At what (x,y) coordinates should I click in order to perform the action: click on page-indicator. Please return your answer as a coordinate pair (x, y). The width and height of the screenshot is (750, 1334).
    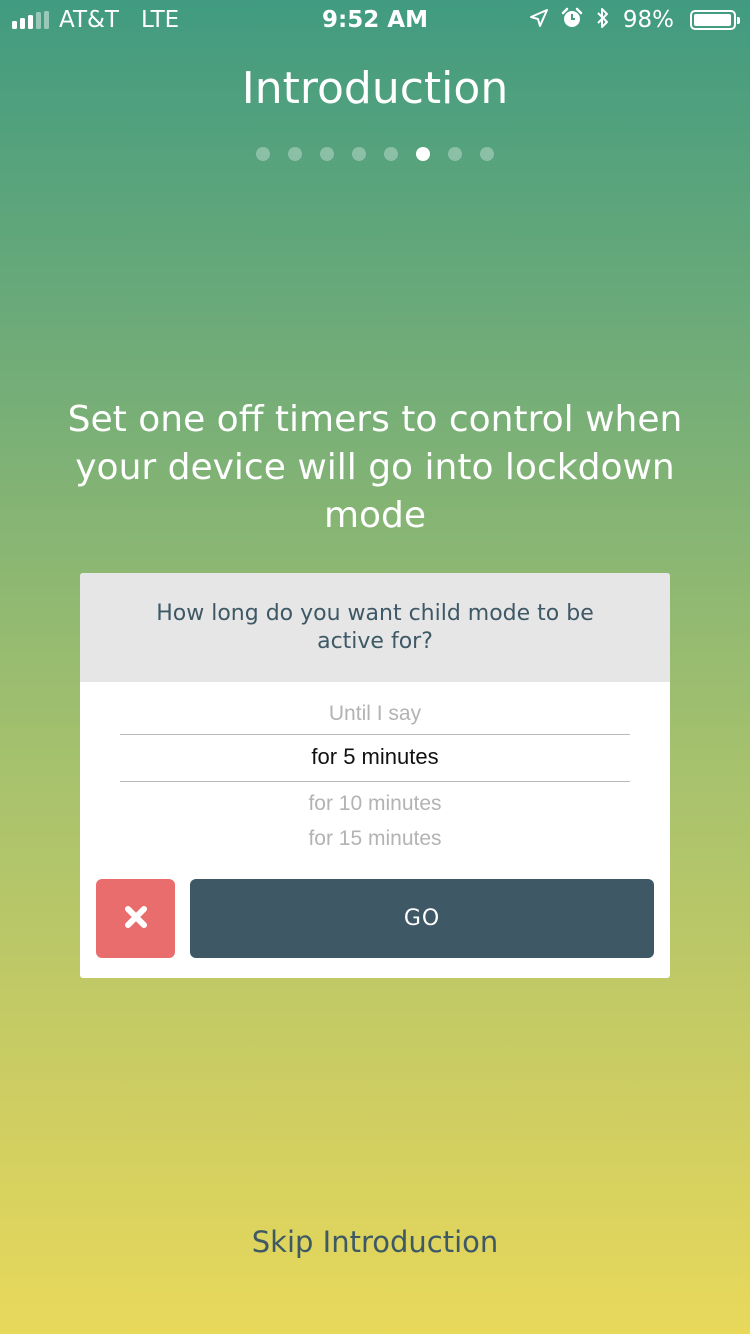
    Looking at the image, I should click on (375, 154).